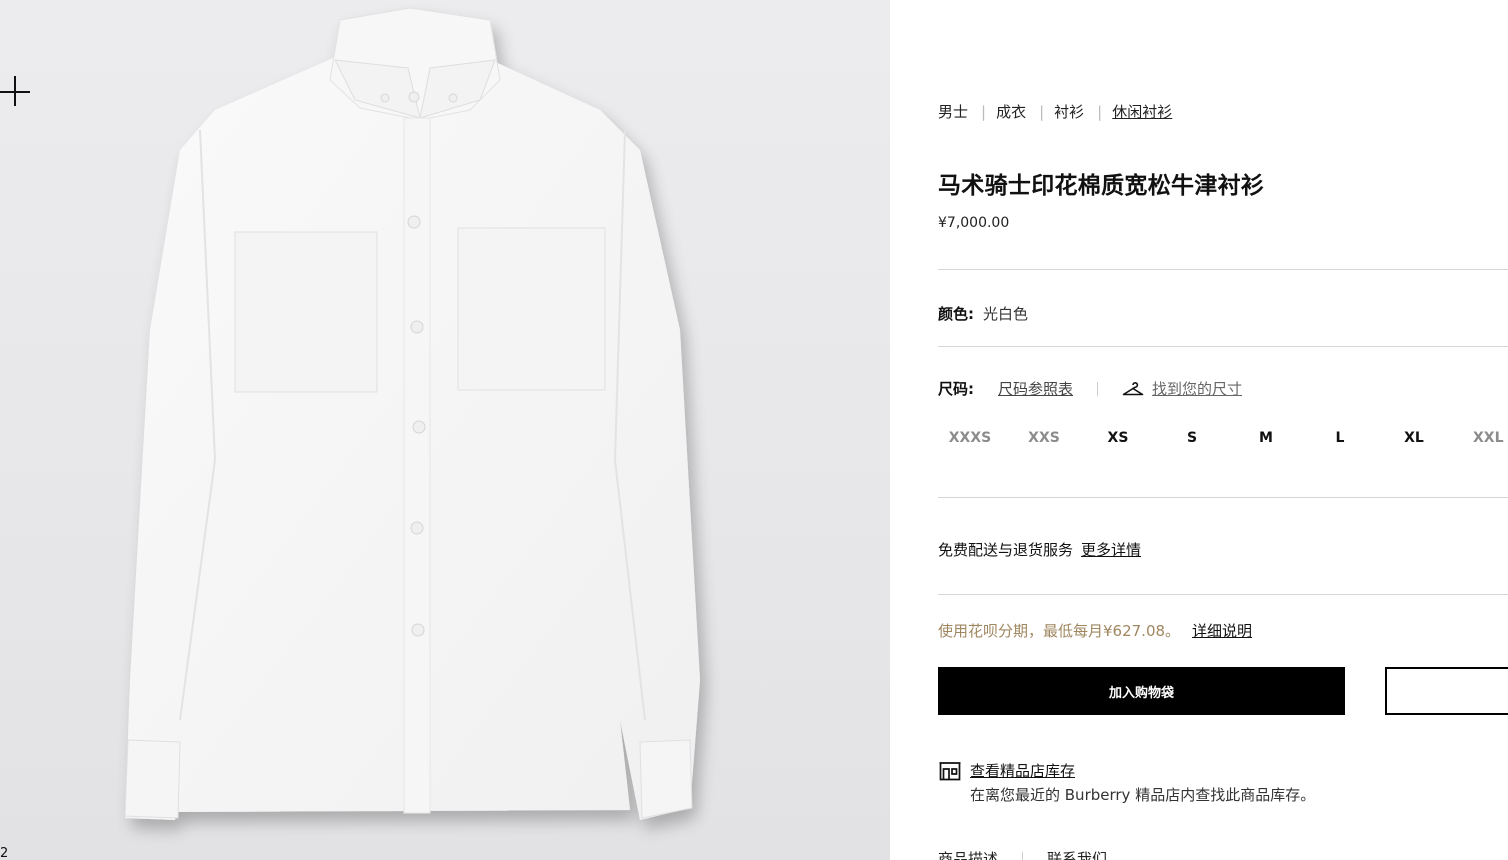 The image size is (1508, 860). What do you see at coordinates (16, 92) in the screenshot?
I see `plus-icon` at bounding box center [16, 92].